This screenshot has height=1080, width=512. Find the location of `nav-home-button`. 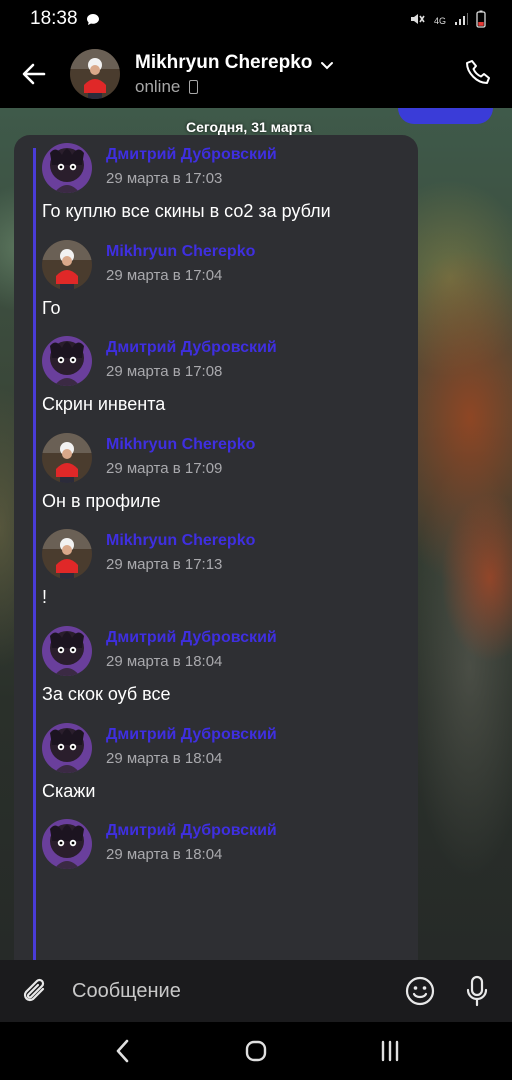

nav-home-button is located at coordinates (256, 1051).